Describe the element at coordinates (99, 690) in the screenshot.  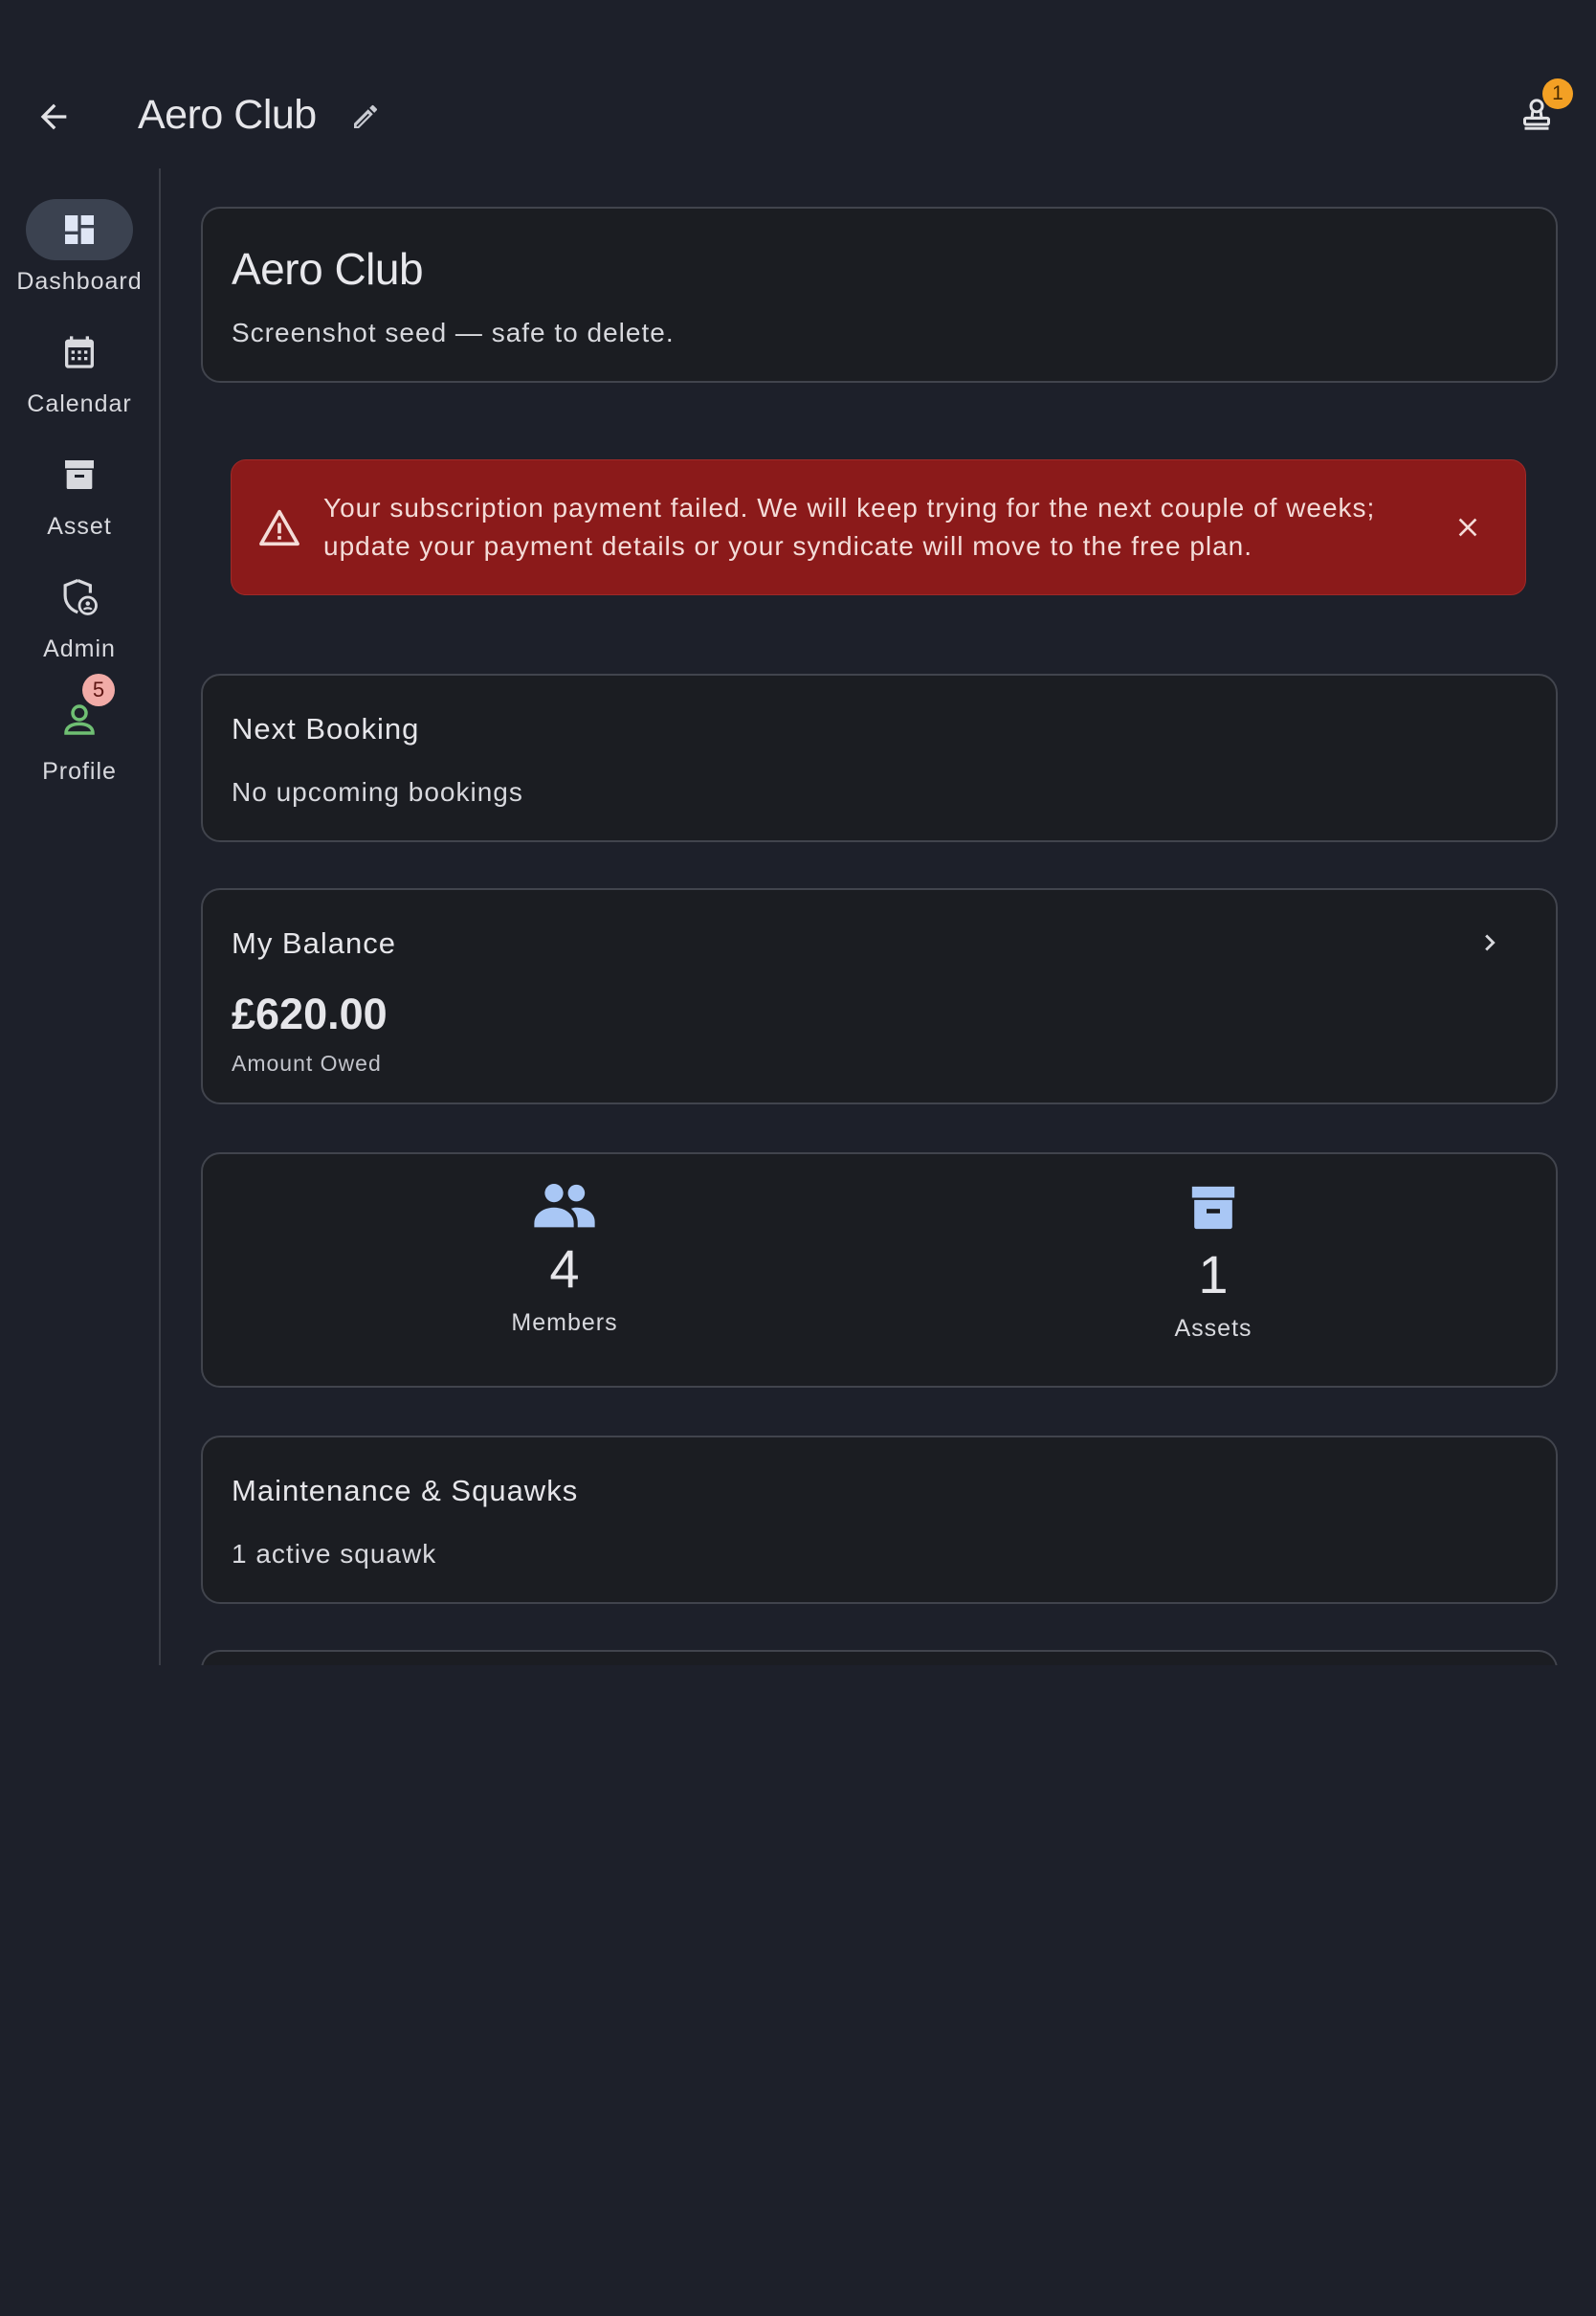
I see `profile-badge: 5` at that location.